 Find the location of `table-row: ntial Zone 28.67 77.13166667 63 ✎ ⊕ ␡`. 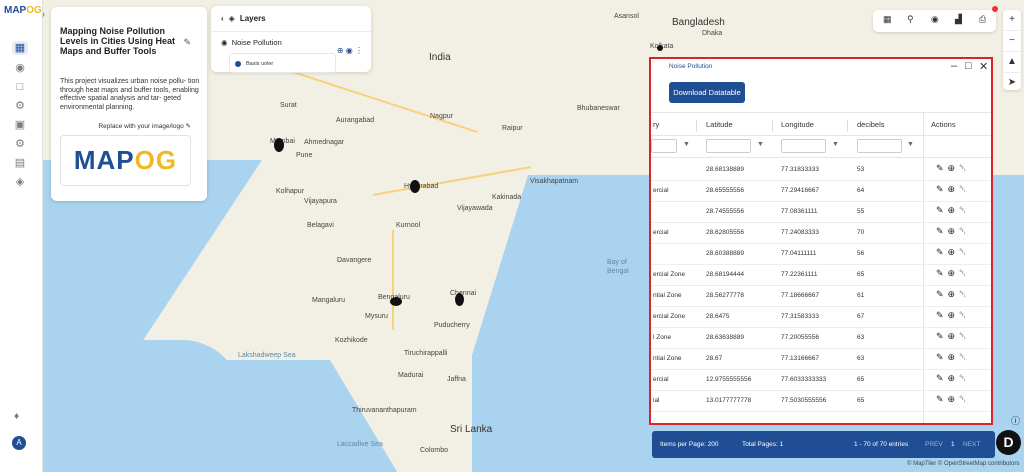

table-row: ntial Zone 28.67 77.13166667 63 ✎ ⊕ ␡ is located at coordinates (821, 359).